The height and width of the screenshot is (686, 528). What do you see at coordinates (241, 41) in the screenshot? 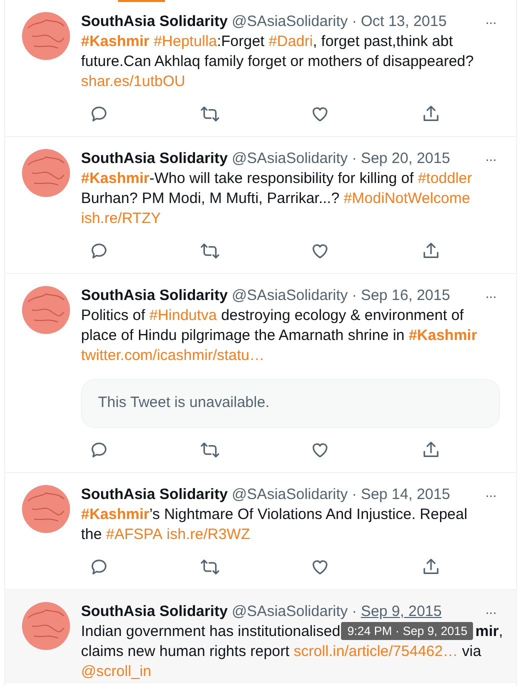
I see `tweet-text: :Forget` at bounding box center [241, 41].